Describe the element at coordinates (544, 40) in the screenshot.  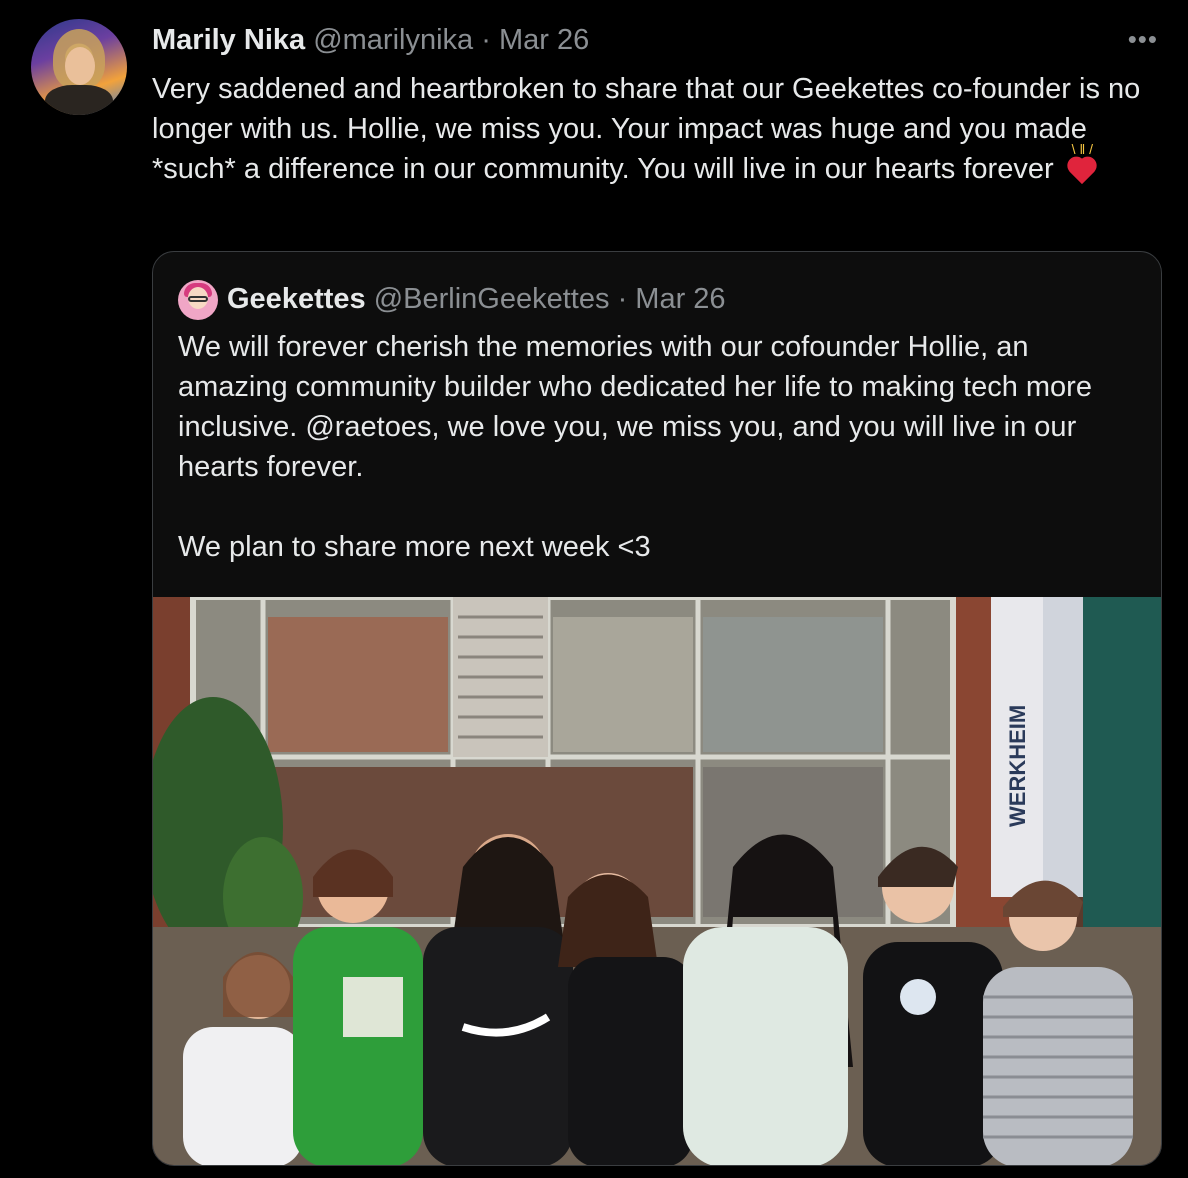
I see `tweet-date: Mar 26` at that location.